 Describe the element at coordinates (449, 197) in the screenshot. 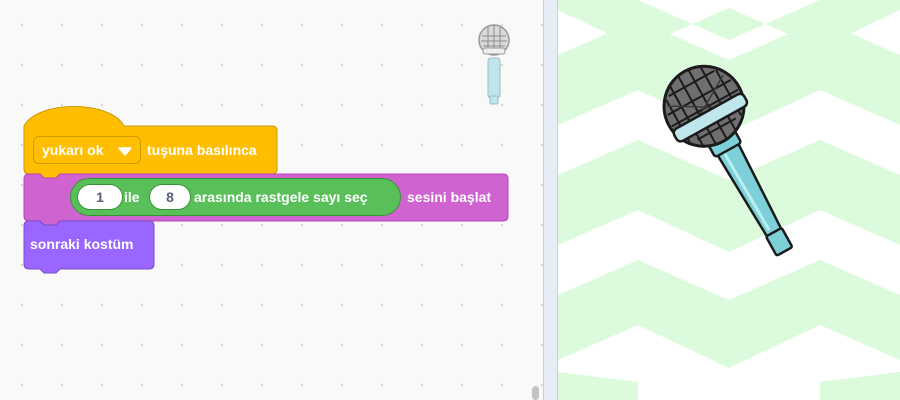

I see `sound-block-label: sesini başlat` at that location.